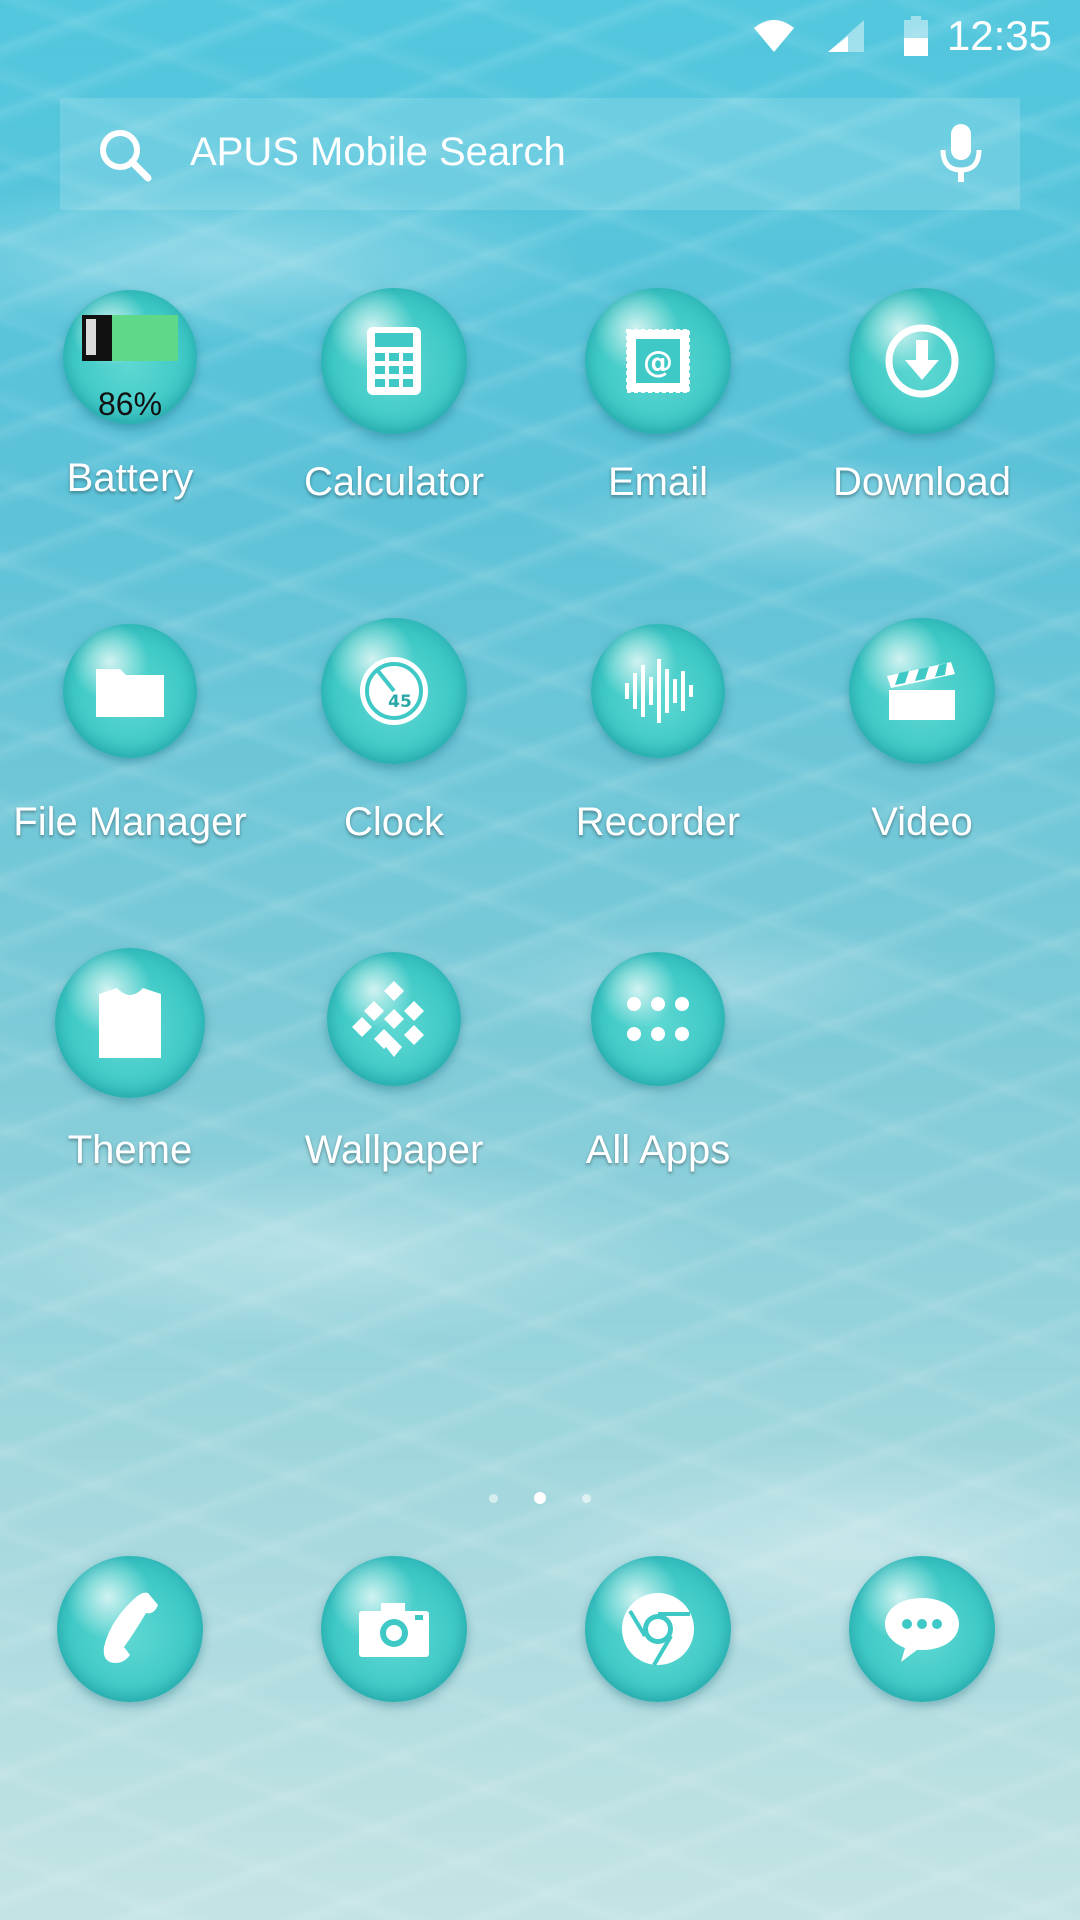  I want to click on theme-bubble, so click(130, 1023).